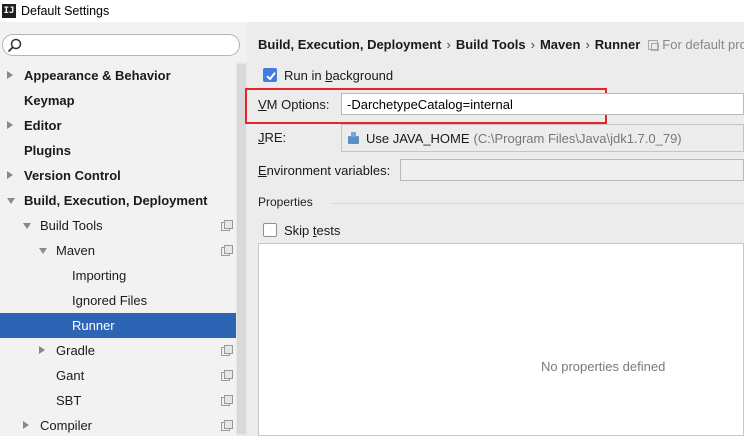  What do you see at coordinates (118, 424) in the screenshot?
I see `sidebar-item-compiler: Compiler` at bounding box center [118, 424].